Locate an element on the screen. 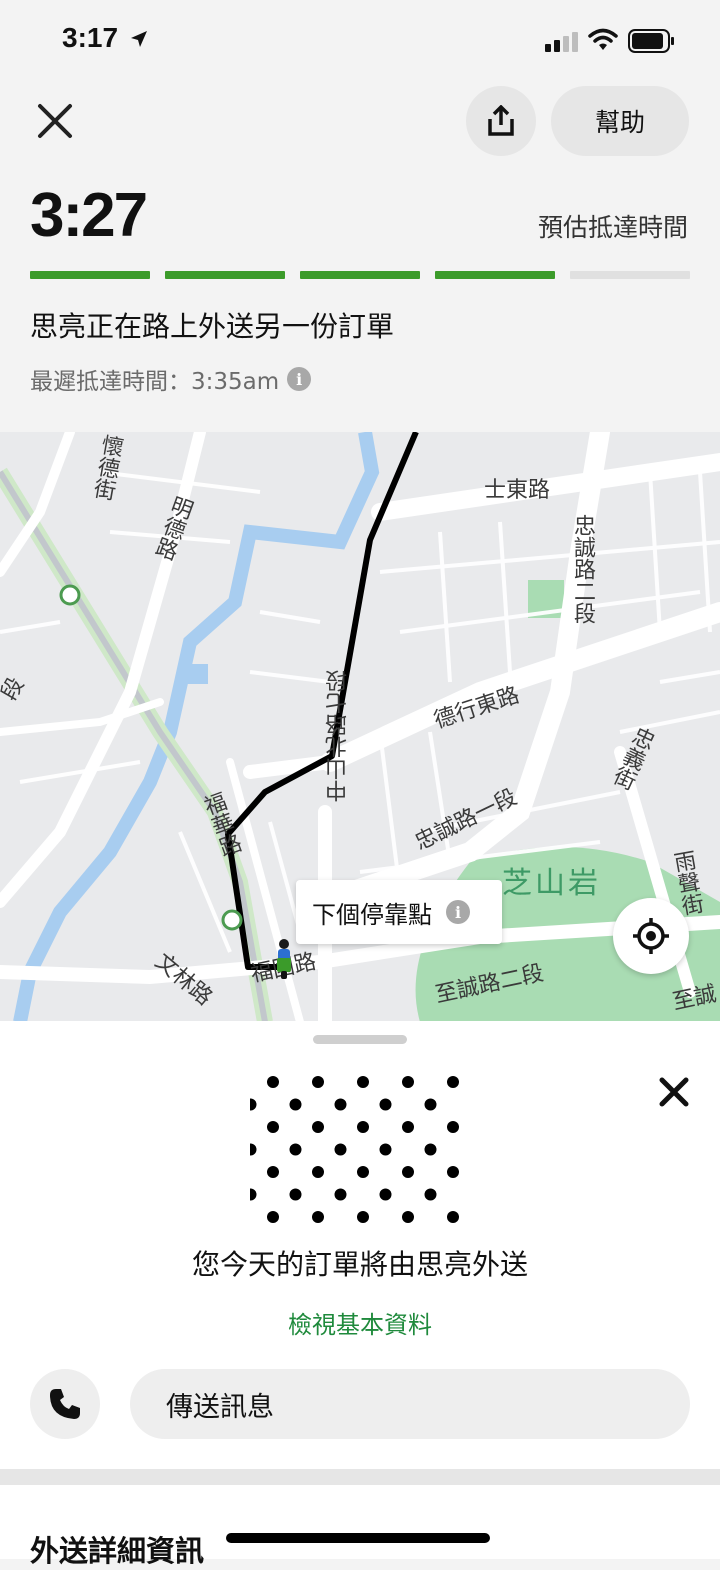  battery-icon is located at coordinates (652, 43).